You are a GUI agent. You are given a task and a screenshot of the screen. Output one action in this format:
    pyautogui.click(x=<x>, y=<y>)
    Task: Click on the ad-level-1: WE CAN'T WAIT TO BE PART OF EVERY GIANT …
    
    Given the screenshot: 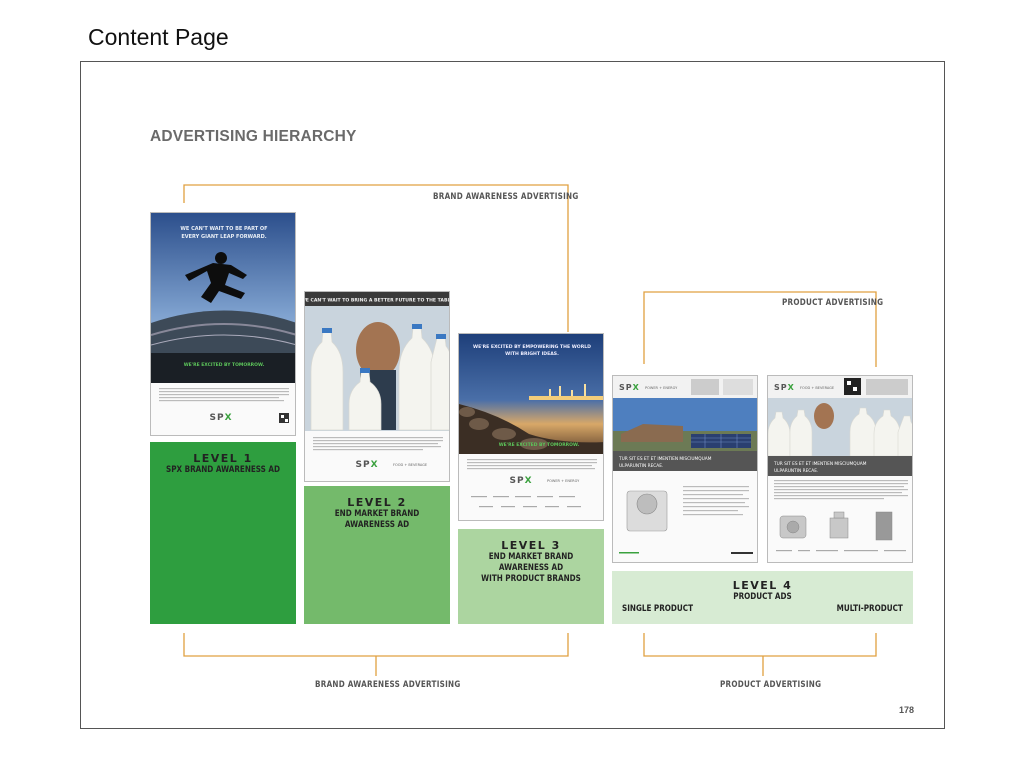 What is the action you would take?
    pyautogui.click(x=223, y=324)
    